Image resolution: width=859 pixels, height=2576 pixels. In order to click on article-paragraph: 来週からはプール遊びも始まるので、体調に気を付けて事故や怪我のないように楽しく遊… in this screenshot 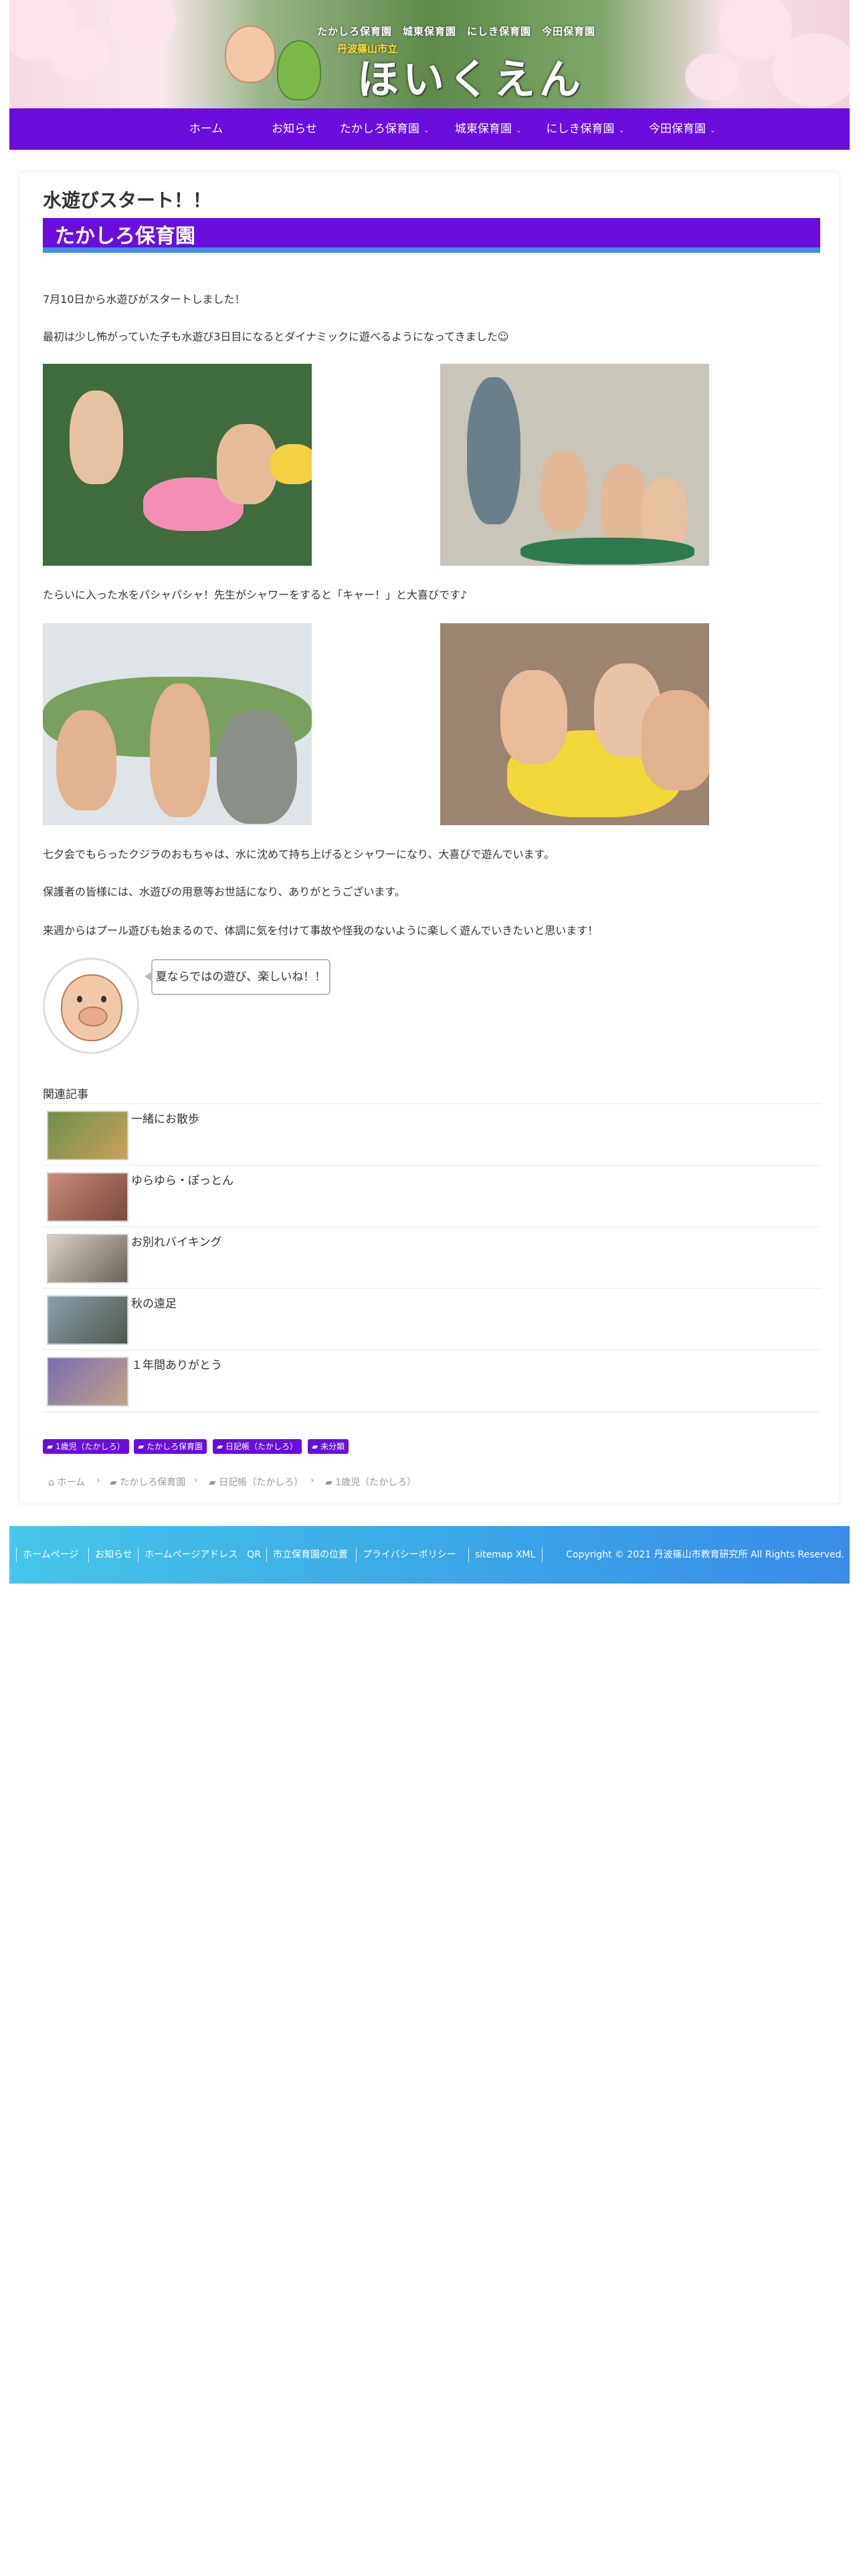, I will do `click(321, 930)`.